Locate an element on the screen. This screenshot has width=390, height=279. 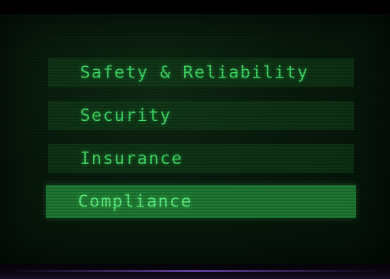
menu-item-label: Safety & Reliability is located at coordinates (194, 72).